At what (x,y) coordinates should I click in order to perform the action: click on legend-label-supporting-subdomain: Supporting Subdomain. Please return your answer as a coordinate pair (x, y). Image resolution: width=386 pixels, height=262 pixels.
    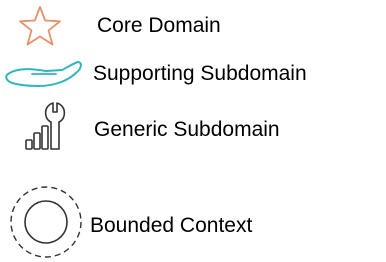
    Looking at the image, I should click on (200, 73).